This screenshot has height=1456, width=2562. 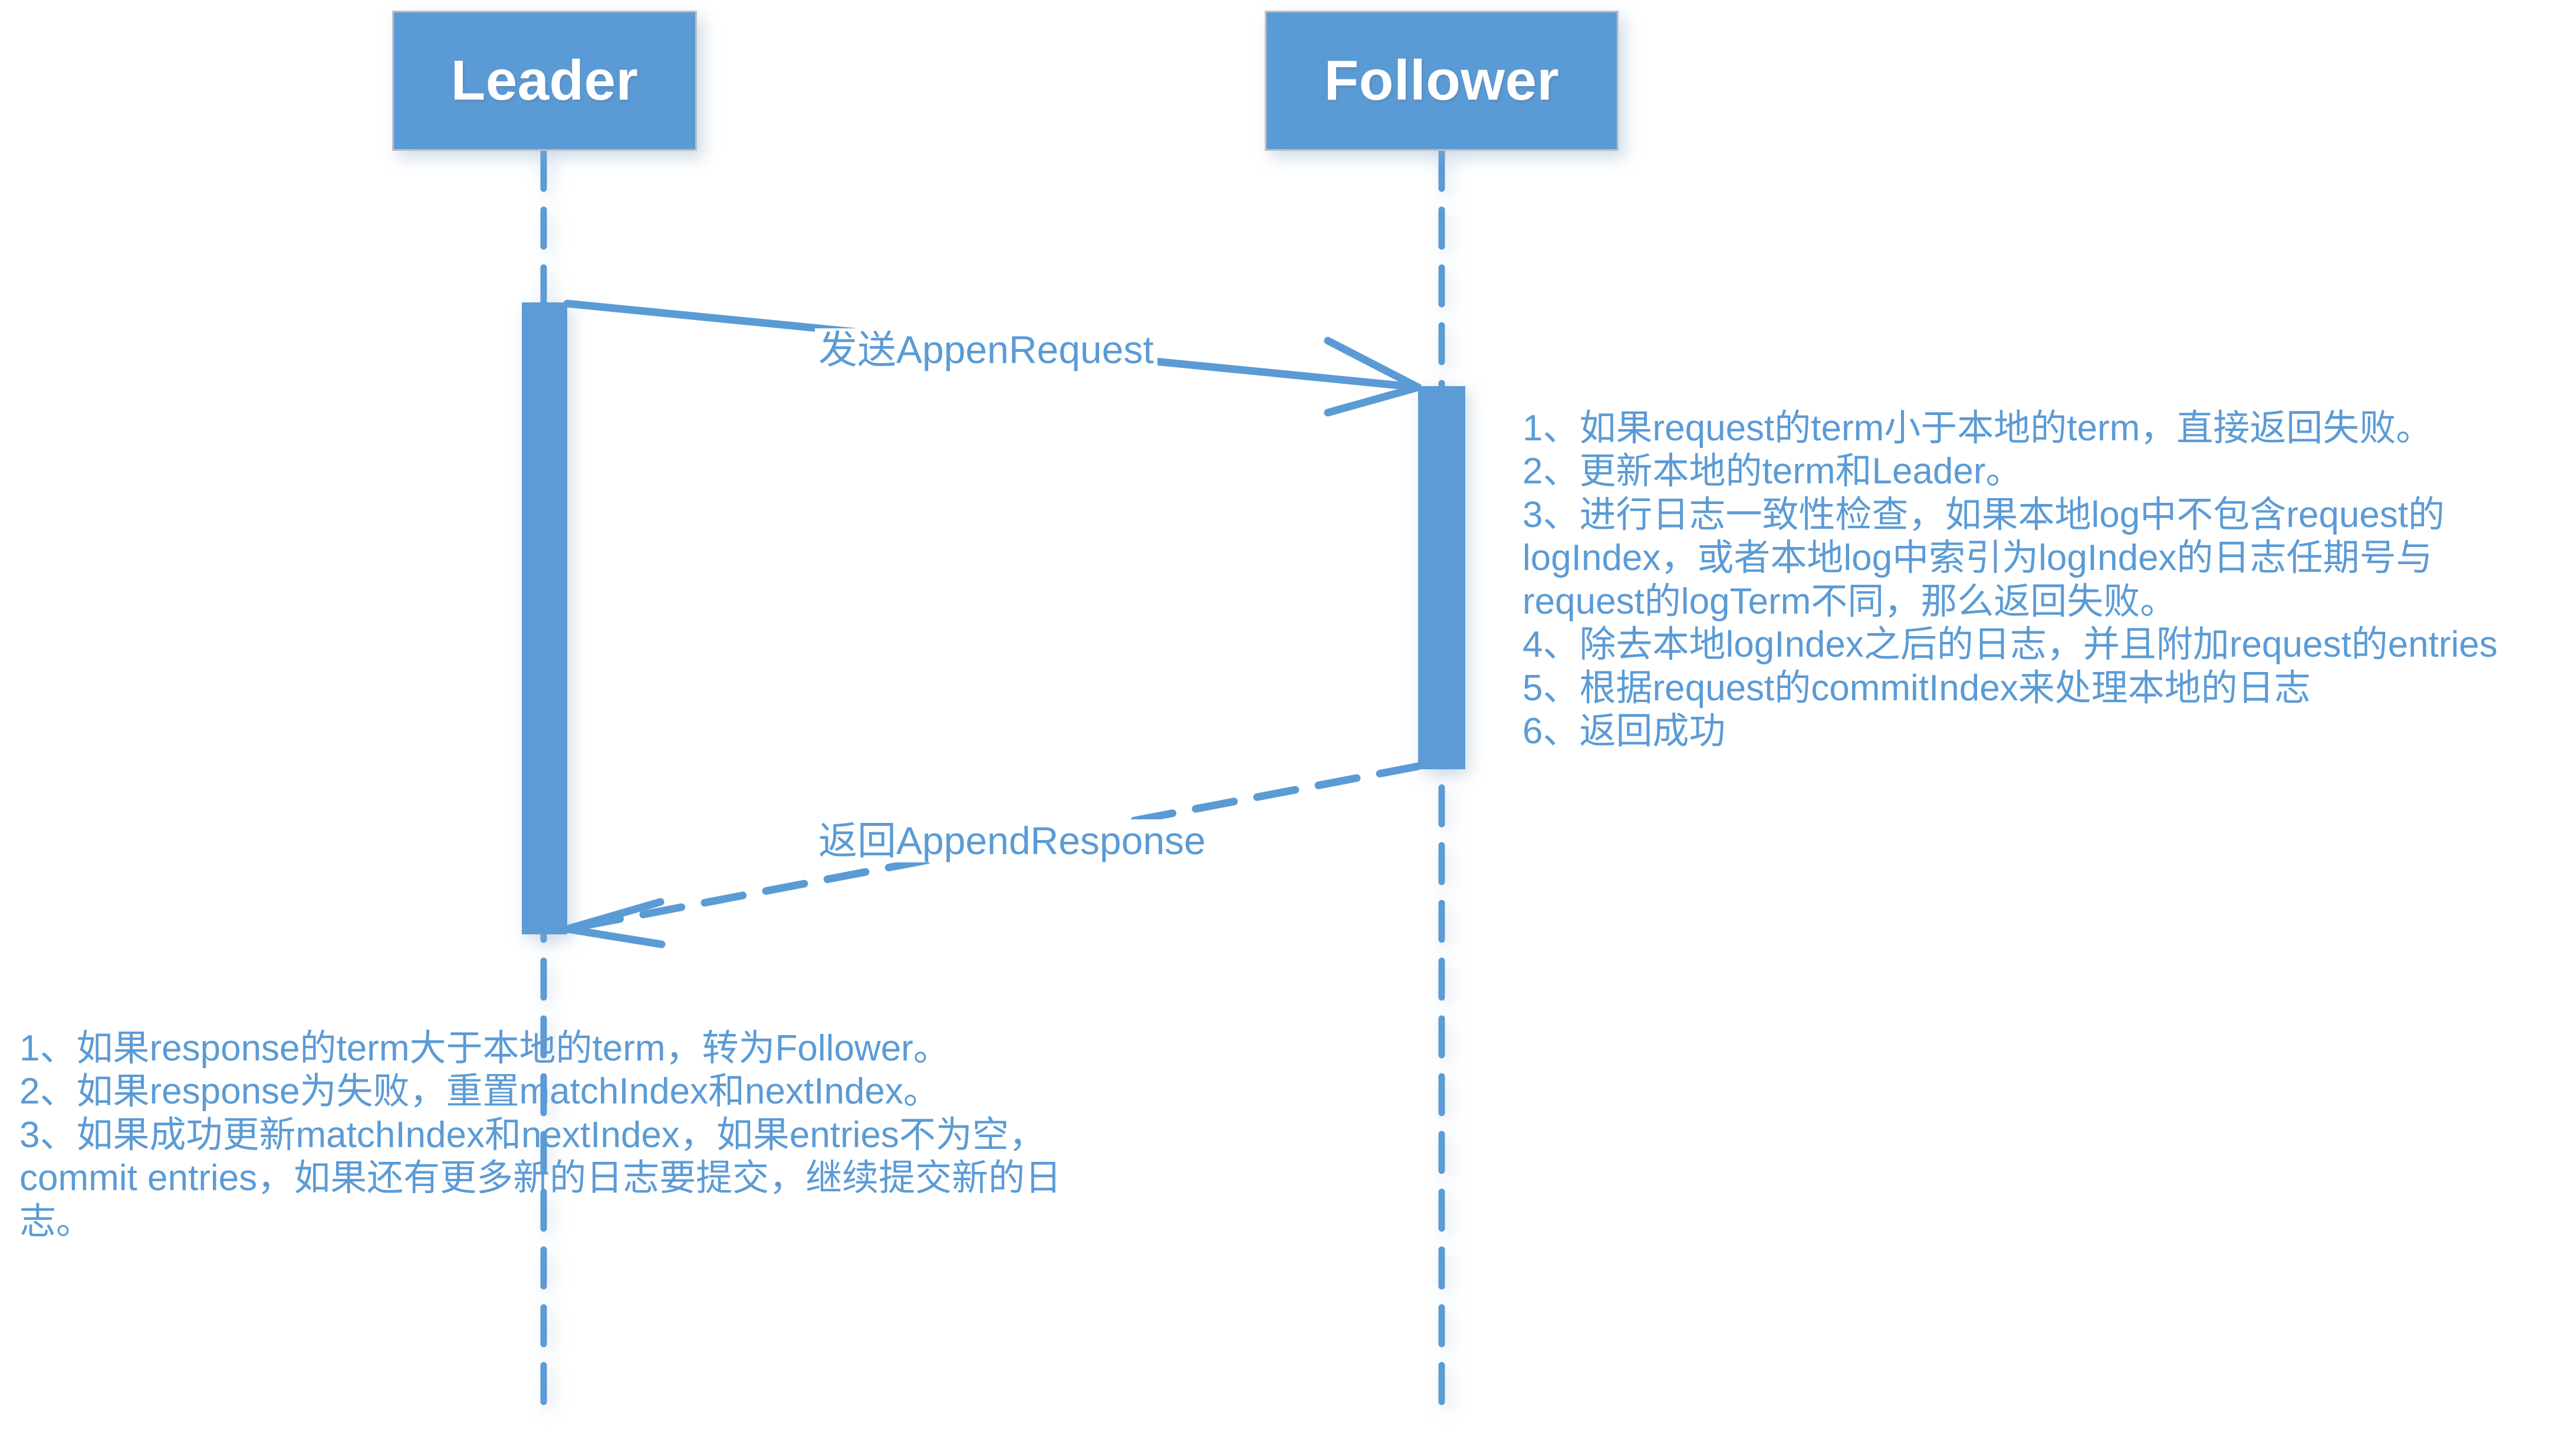 I want to click on message-label-append-response: 返回AppendResponse, so click(x=1012, y=840).